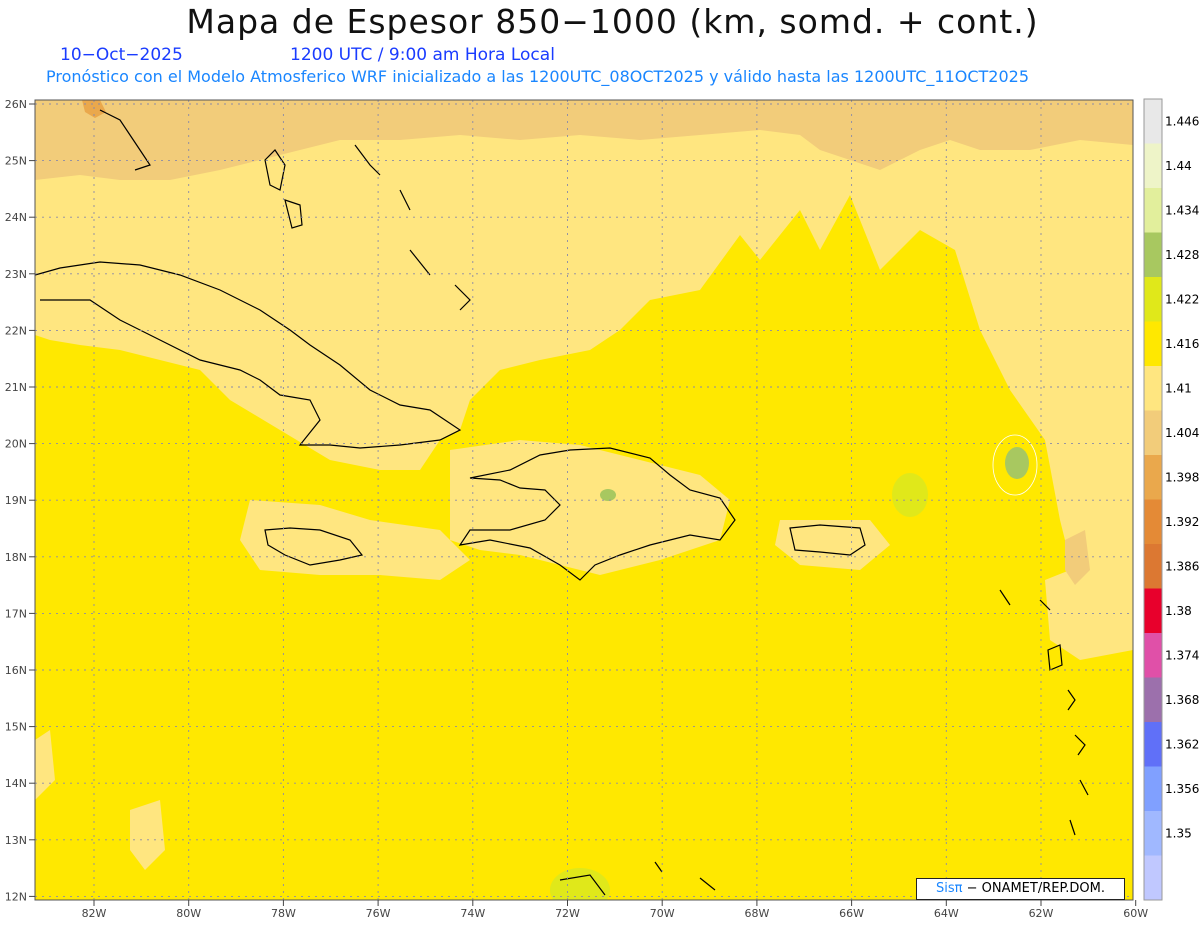 The image size is (1200, 927). I want to click on lat-label: 26N, so click(16, 104).